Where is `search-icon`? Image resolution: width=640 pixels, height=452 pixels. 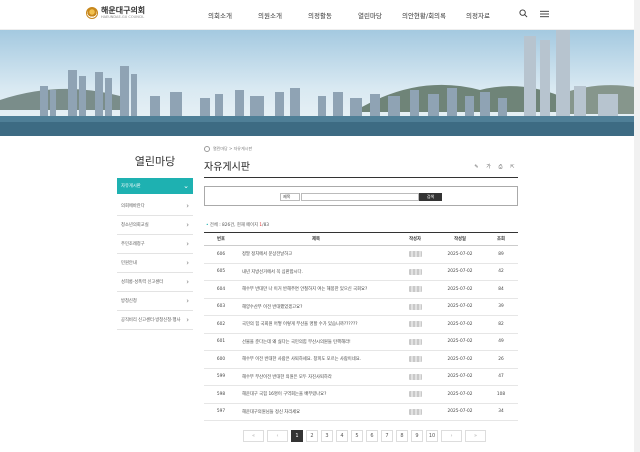
search-icon is located at coordinates (523, 13).